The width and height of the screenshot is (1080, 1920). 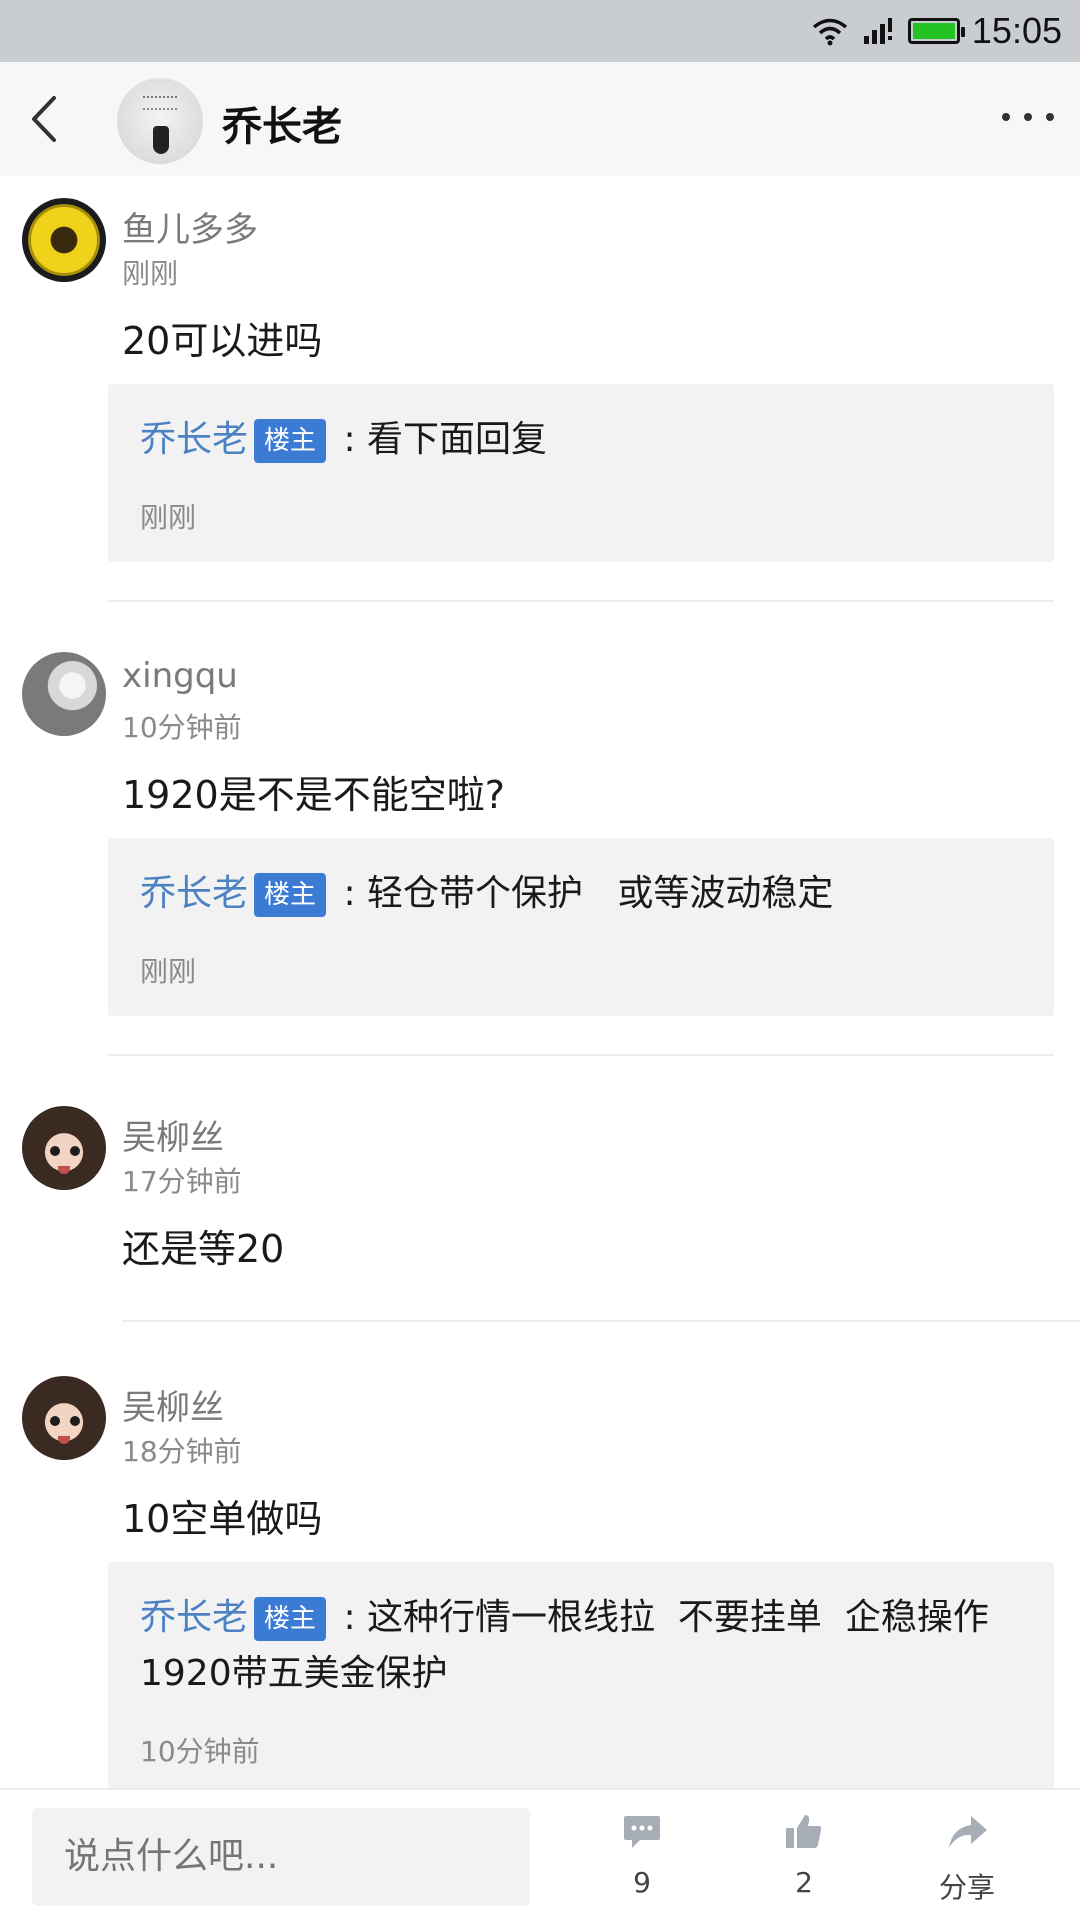 What do you see at coordinates (160, 121) in the screenshot?
I see `header-avatar` at bounding box center [160, 121].